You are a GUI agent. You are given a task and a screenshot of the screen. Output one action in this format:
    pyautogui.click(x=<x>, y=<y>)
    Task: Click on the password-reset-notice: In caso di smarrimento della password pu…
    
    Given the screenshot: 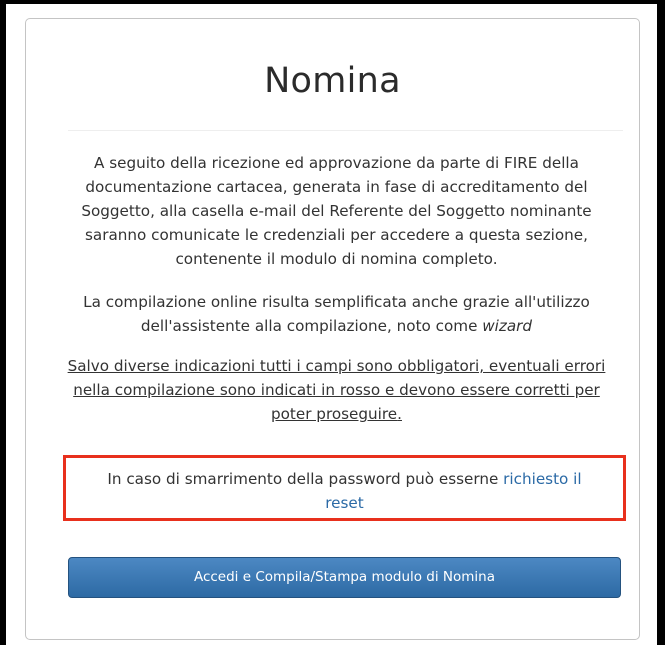 What is the action you would take?
    pyautogui.click(x=344, y=488)
    